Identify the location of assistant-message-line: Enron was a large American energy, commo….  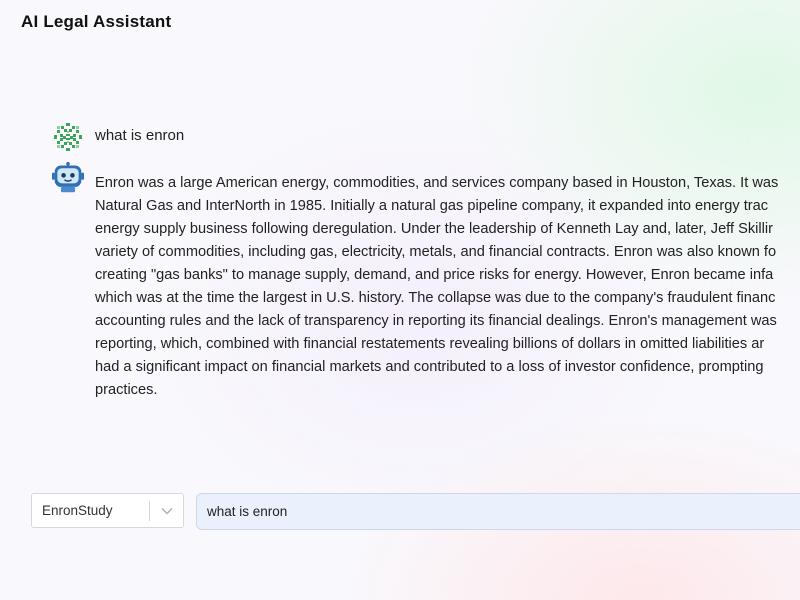
(437, 183).